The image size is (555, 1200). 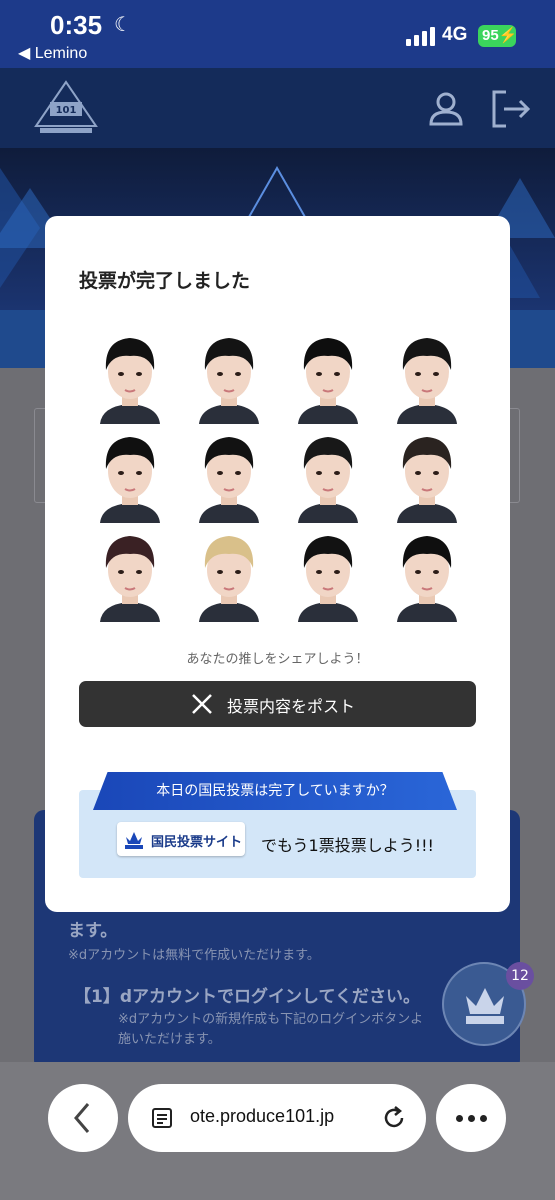 I want to click on signal-icon, so click(x=421, y=36).